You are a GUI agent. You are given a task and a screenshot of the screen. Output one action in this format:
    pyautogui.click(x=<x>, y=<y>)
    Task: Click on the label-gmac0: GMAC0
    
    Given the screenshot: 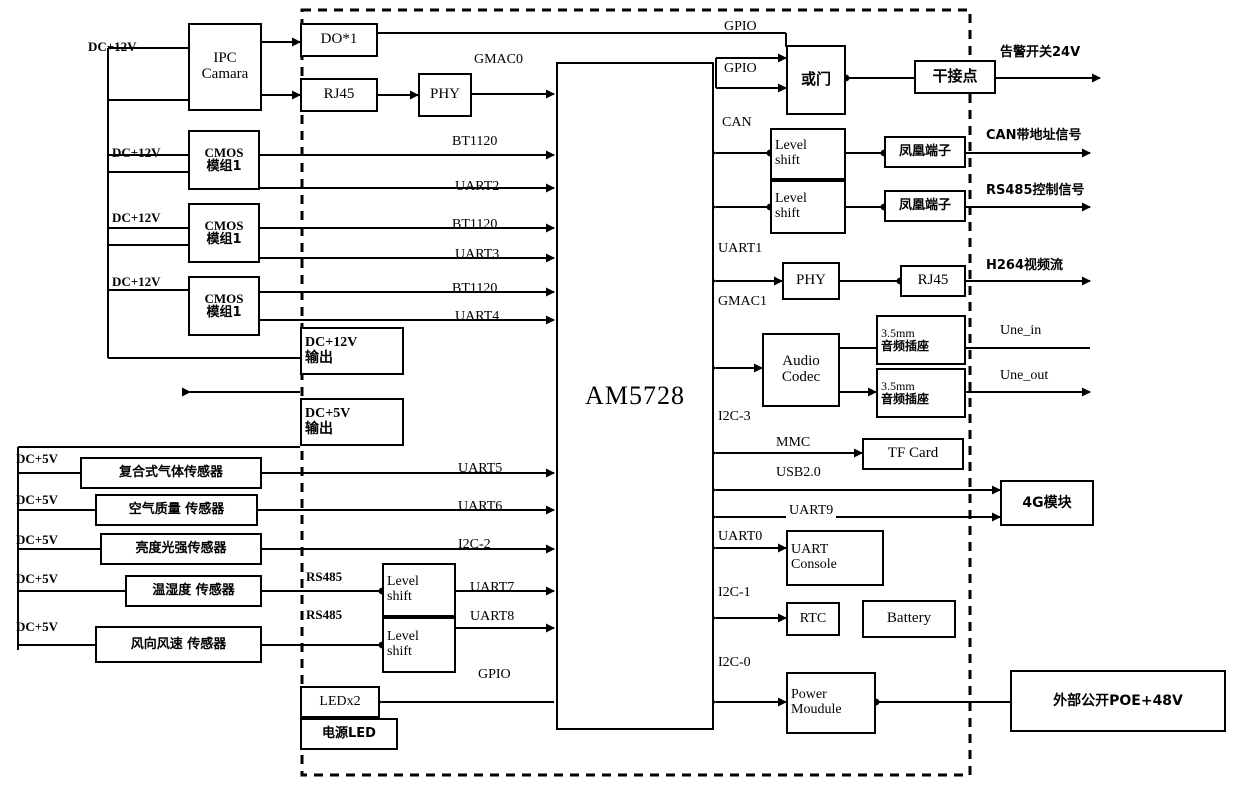 What is the action you would take?
    pyautogui.click(x=499, y=59)
    